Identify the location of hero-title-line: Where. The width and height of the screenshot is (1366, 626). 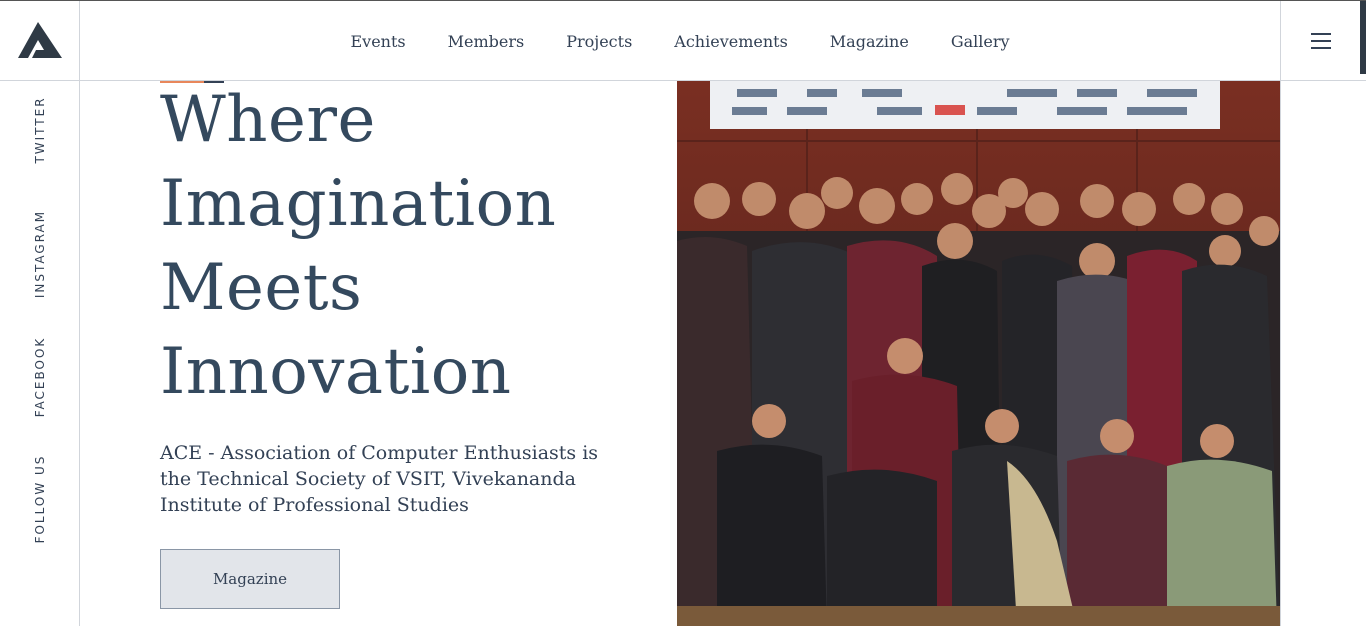
(268, 120).